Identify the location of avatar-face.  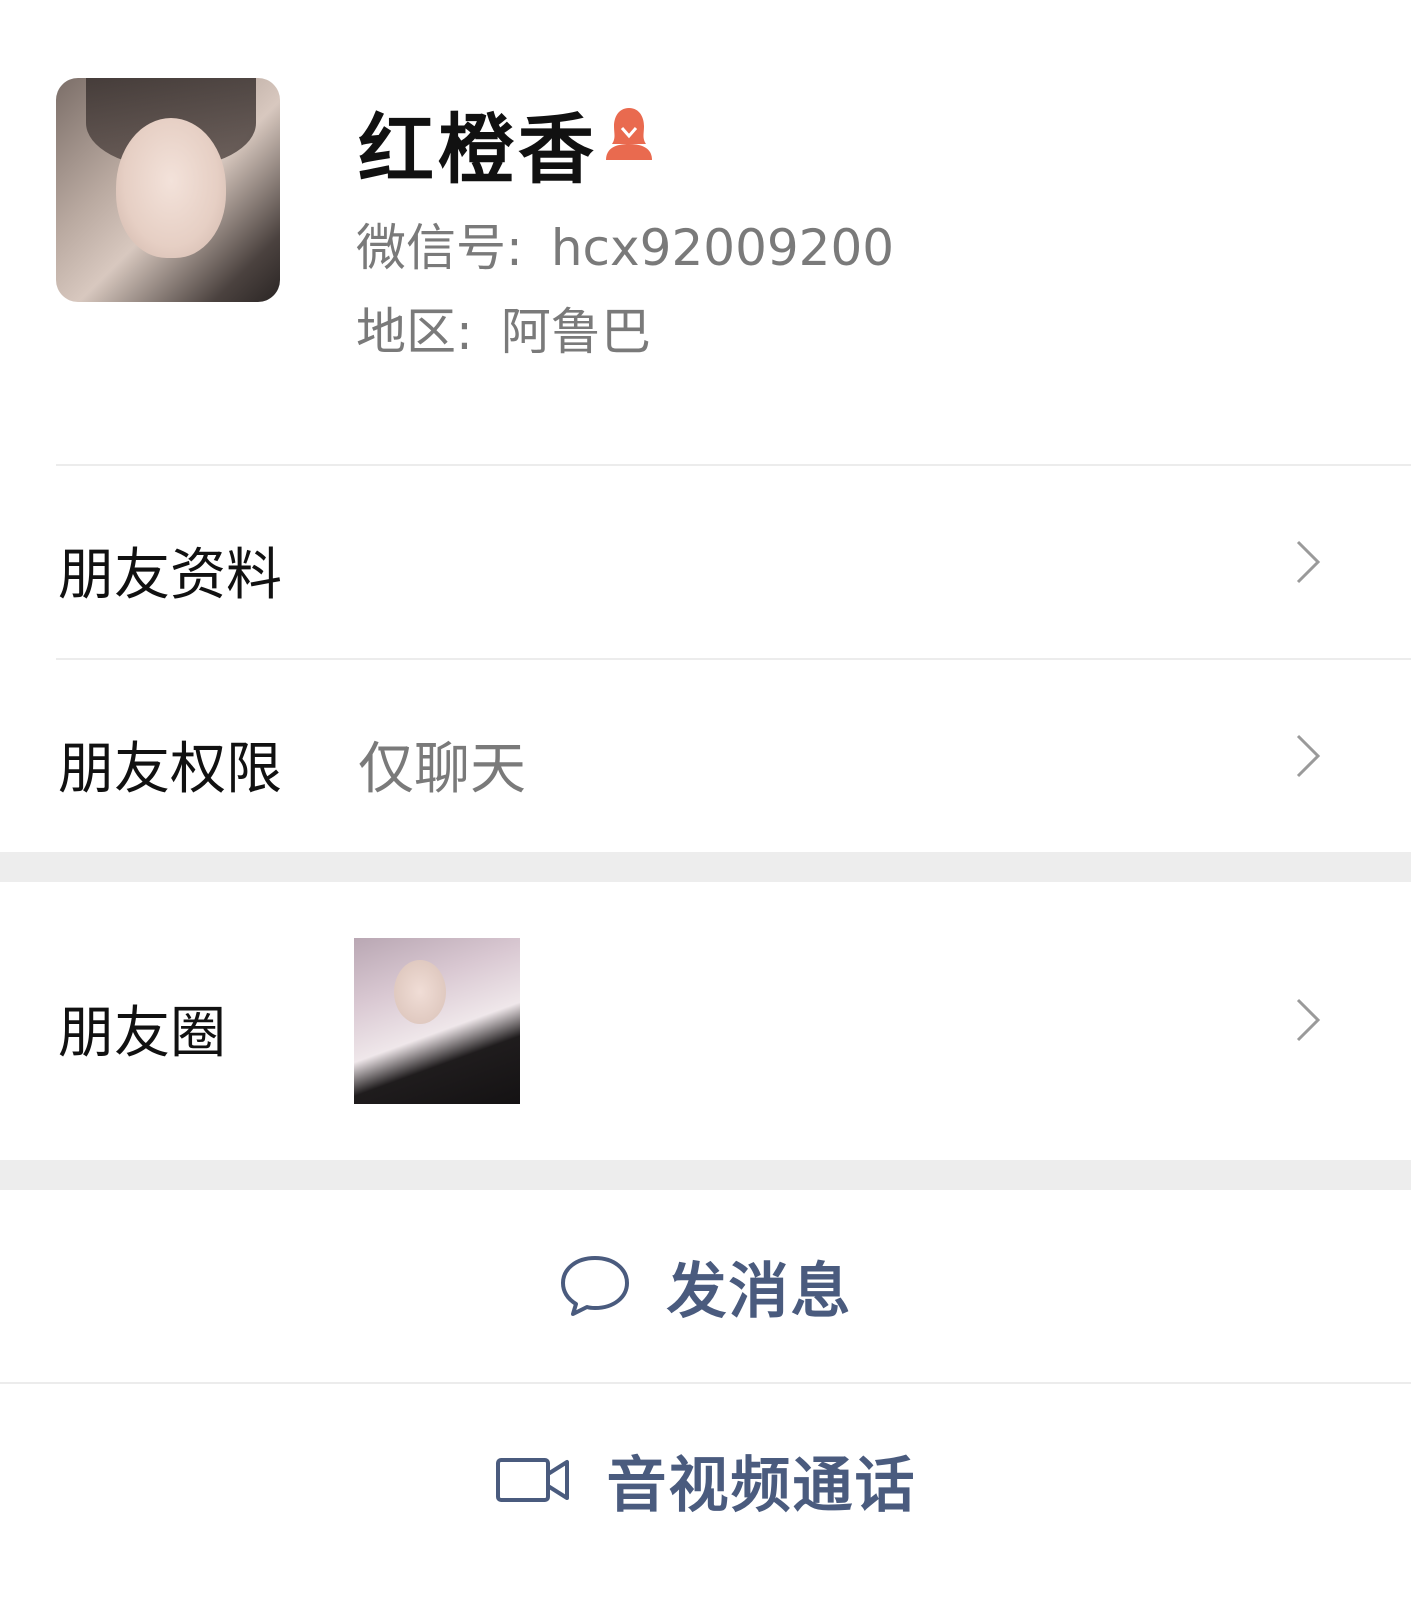
(171, 188).